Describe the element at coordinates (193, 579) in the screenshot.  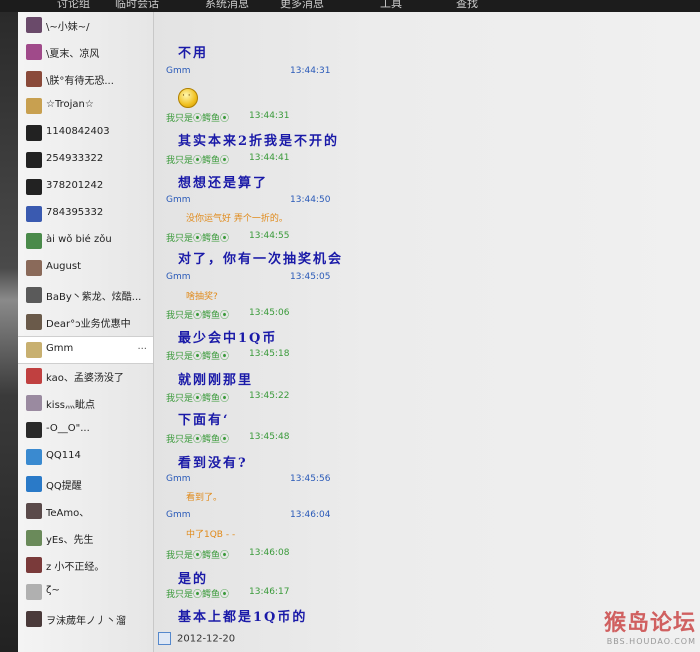
I see `message-text: 是的` at that location.